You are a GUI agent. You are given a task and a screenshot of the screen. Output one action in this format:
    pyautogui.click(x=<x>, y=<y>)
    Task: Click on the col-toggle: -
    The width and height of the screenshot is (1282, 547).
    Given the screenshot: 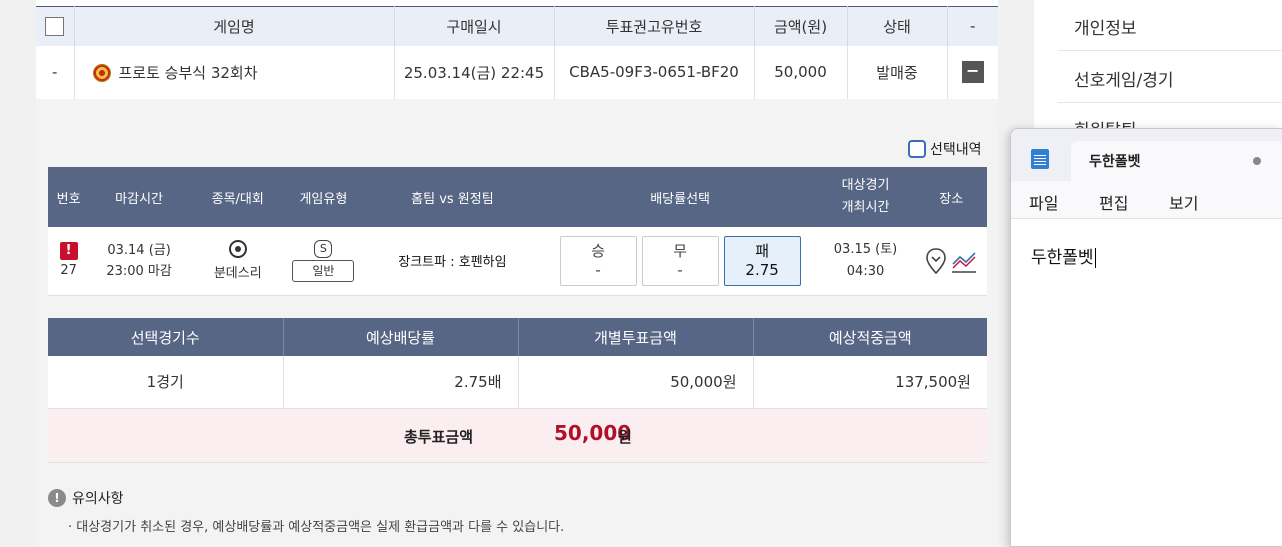 What is the action you would take?
    pyautogui.click(x=972, y=26)
    